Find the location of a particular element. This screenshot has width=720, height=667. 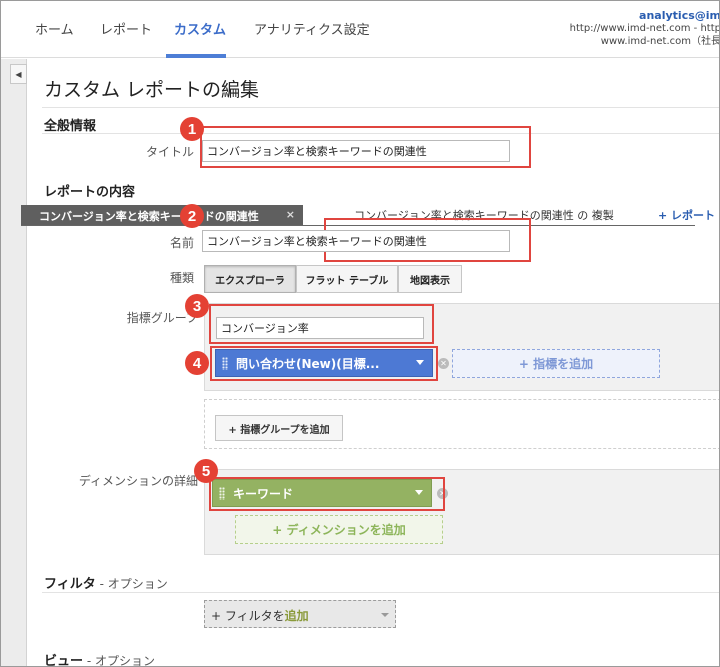

tab-home: ホーム is located at coordinates (54, 28).